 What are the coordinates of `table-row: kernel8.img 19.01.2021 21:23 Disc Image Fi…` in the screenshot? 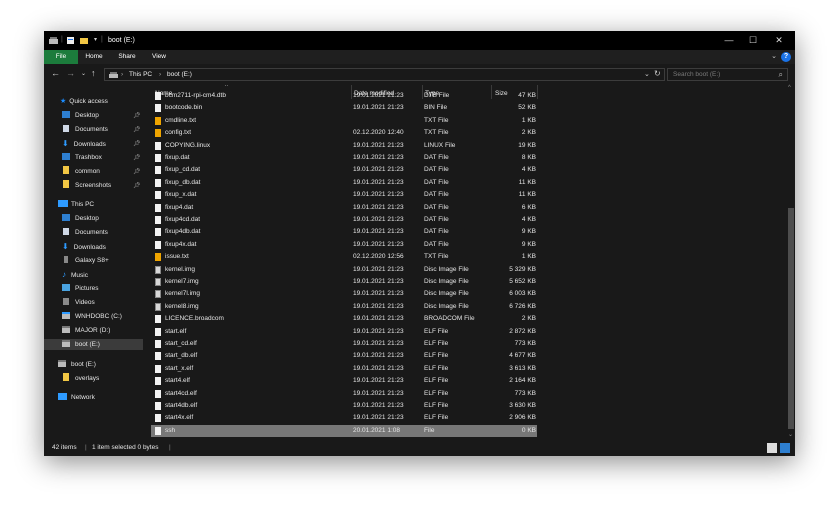 It's located at (344, 307).